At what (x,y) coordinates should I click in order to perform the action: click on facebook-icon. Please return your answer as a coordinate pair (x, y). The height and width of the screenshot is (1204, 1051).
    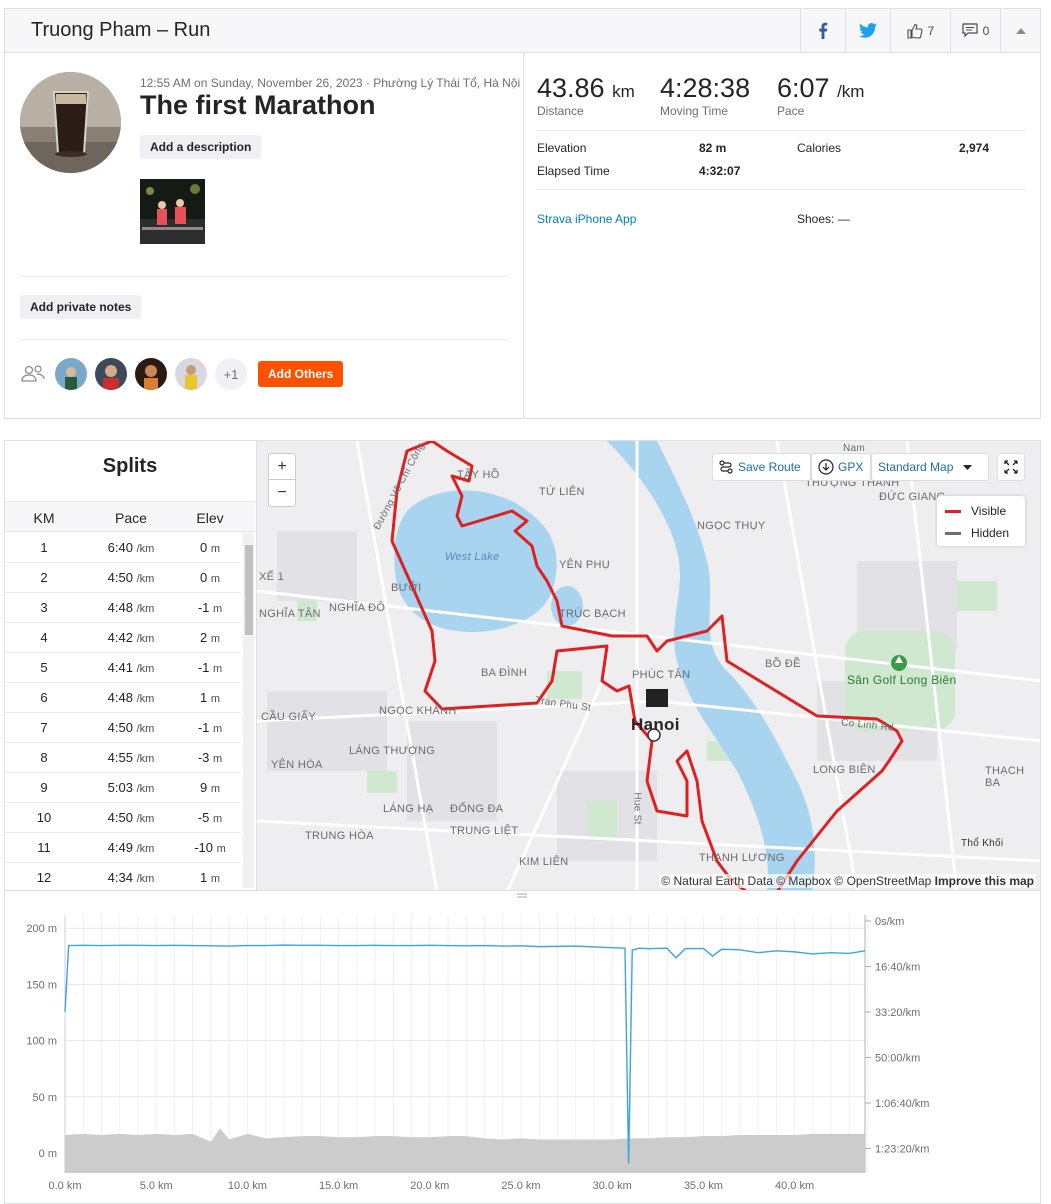
    Looking at the image, I should click on (823, 30).